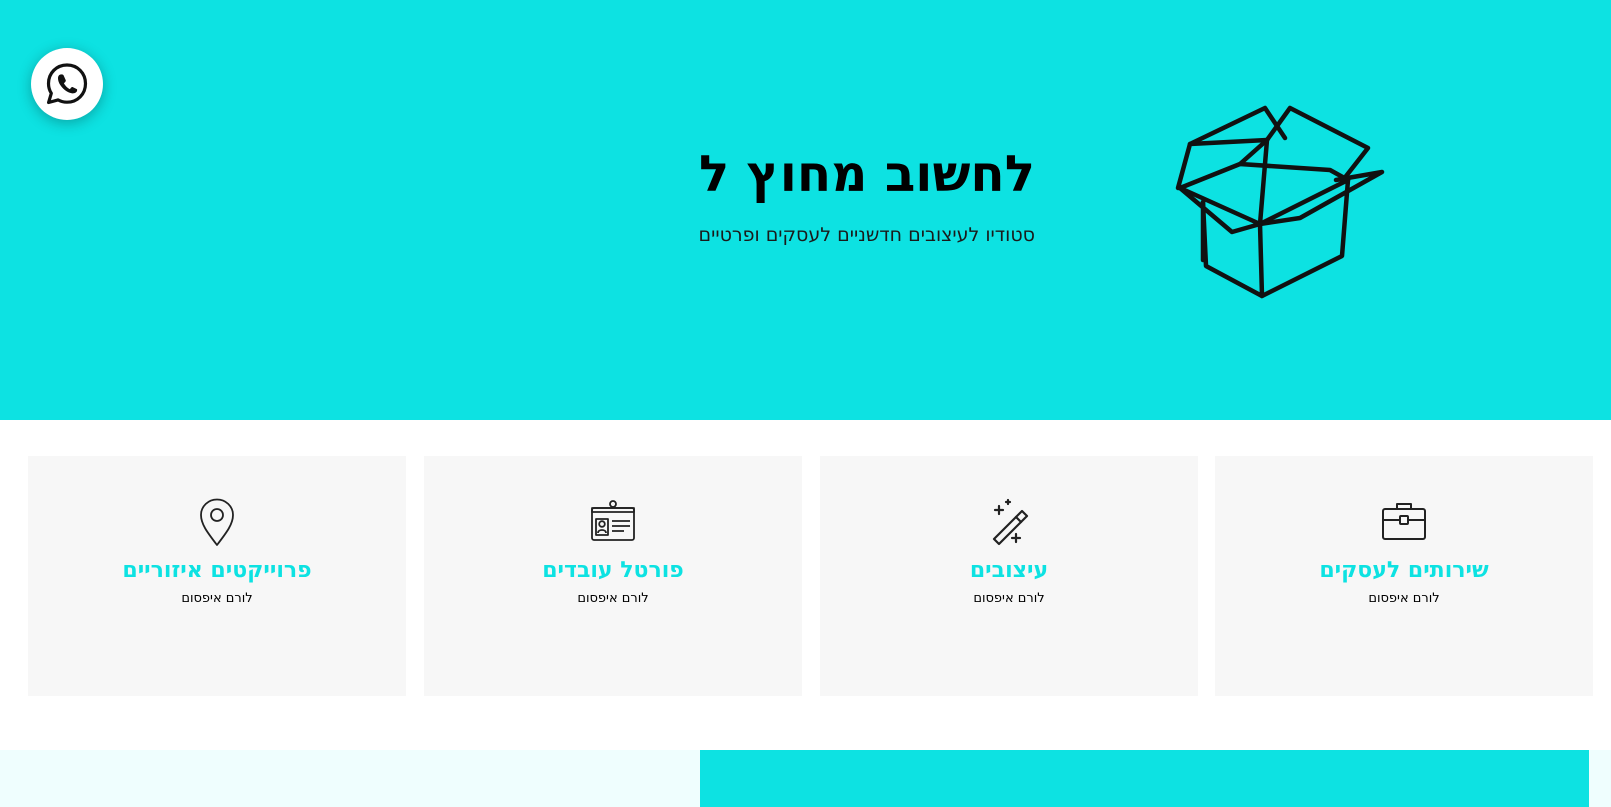 Image resolution: width=1611 pixels, height=807 pixels. What do you see at coordinates (217, 570) in the screenshot?
I see `card-title: פרוייקטים איזוריים` at bounding box center [217, 570].